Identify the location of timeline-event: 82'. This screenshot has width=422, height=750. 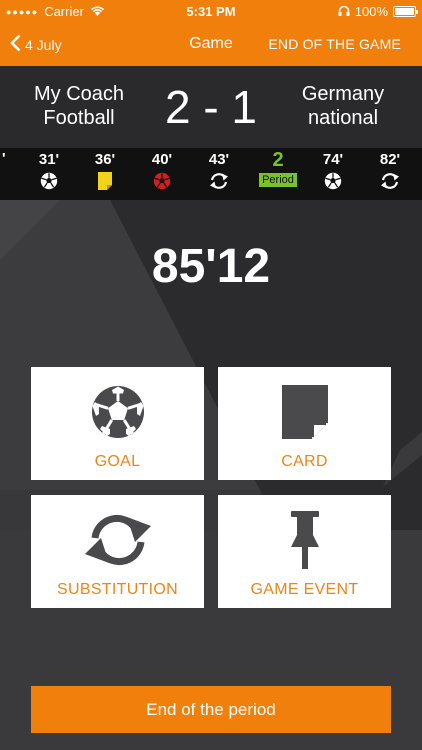
(390, 172).